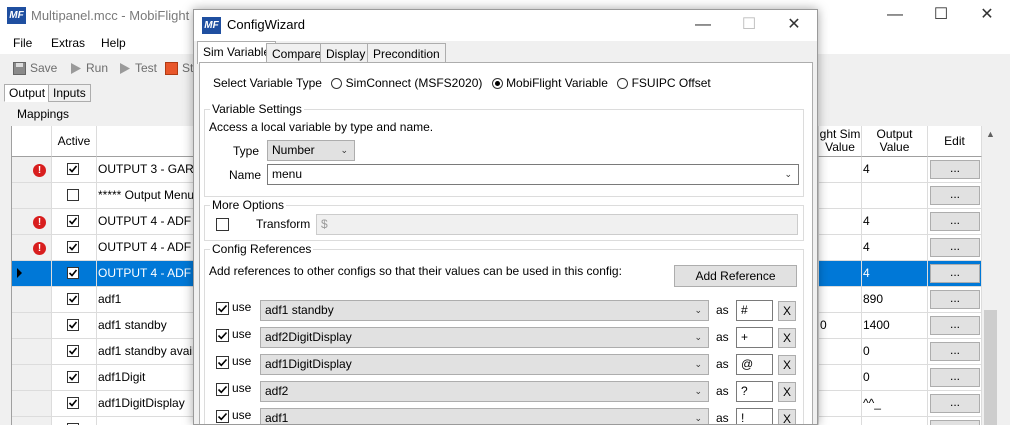 This screenshot has height=425, width=1010. What do you see at coordinates (484, 337) in the screenshot?
I see `reference-config-select: adf2DigitDisplay ⌄` at bounding box center [484, 337].